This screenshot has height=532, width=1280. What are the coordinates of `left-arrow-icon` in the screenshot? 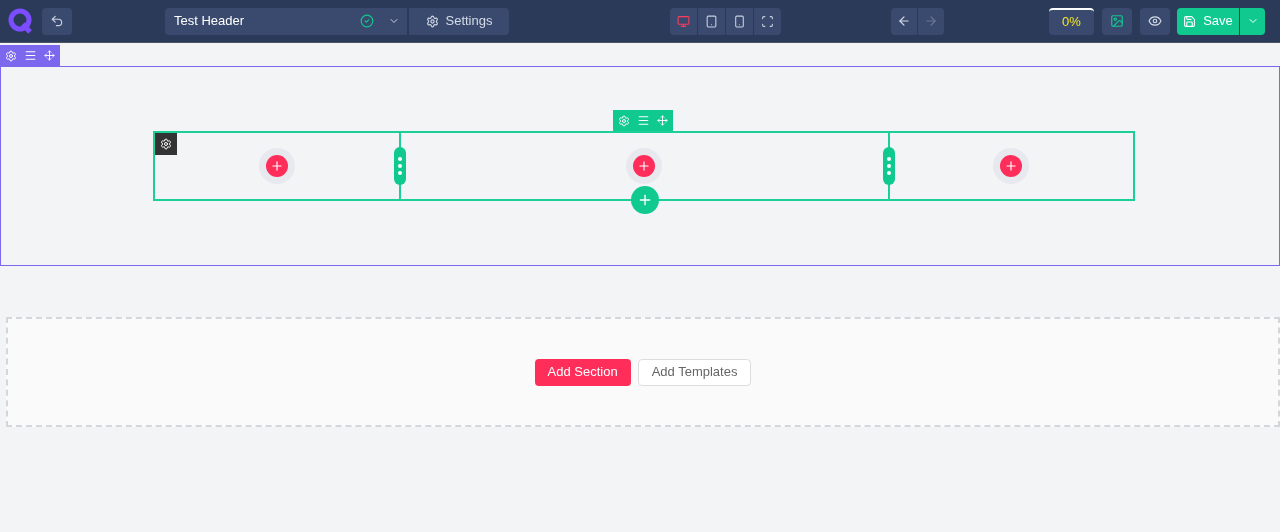 It's located at (904, 21).